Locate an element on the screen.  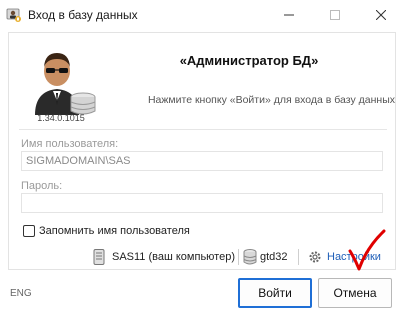
server-icon is located at coordinates (99, 257).